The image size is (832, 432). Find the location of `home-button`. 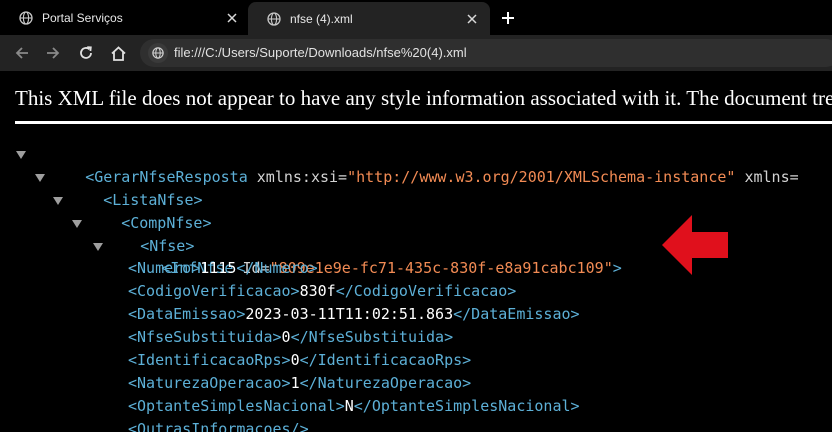

home-button is located at coordinates (118, 53).